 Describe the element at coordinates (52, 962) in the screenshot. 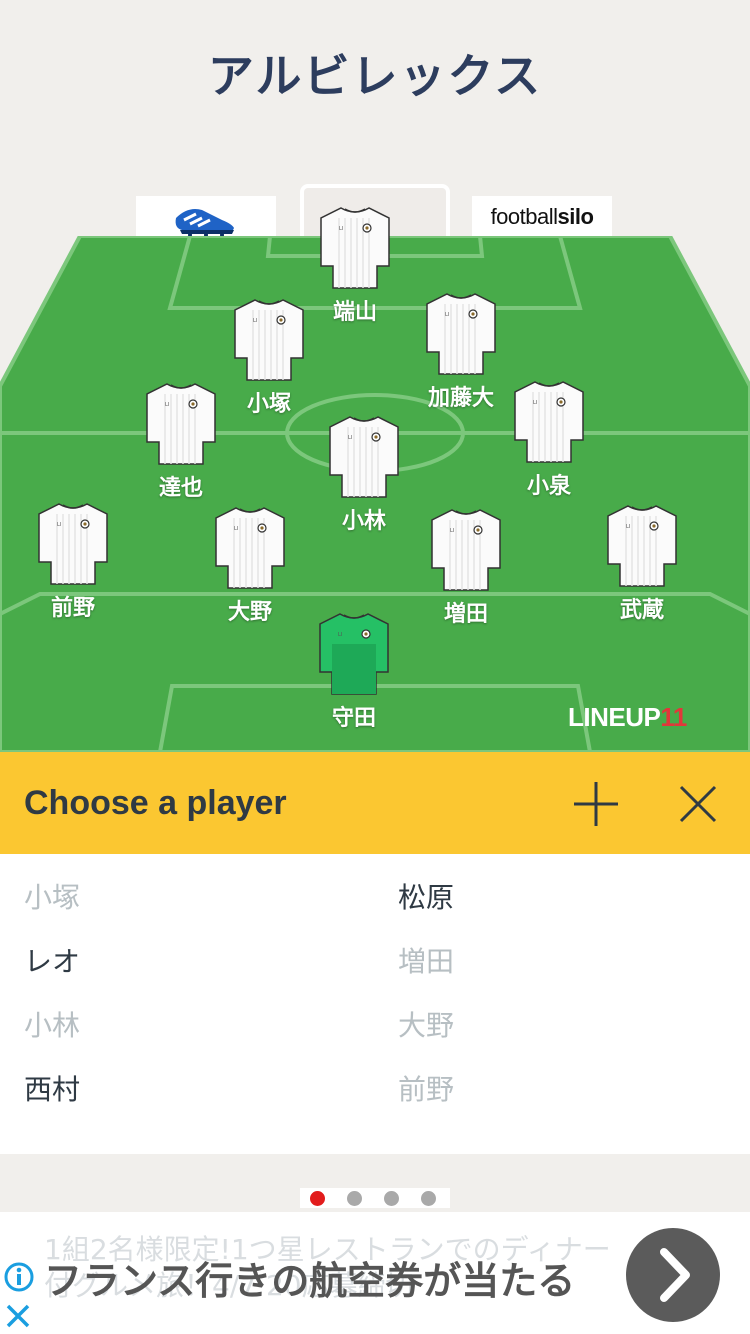

I see `player-list-item: レオ` at that location.